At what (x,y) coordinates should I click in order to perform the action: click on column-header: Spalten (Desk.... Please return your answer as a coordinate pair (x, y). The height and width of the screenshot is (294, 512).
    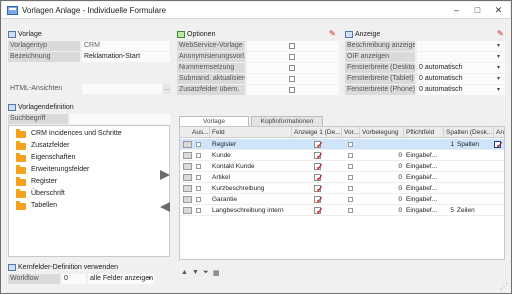
    Looking at the image, I should click on (469, 132).